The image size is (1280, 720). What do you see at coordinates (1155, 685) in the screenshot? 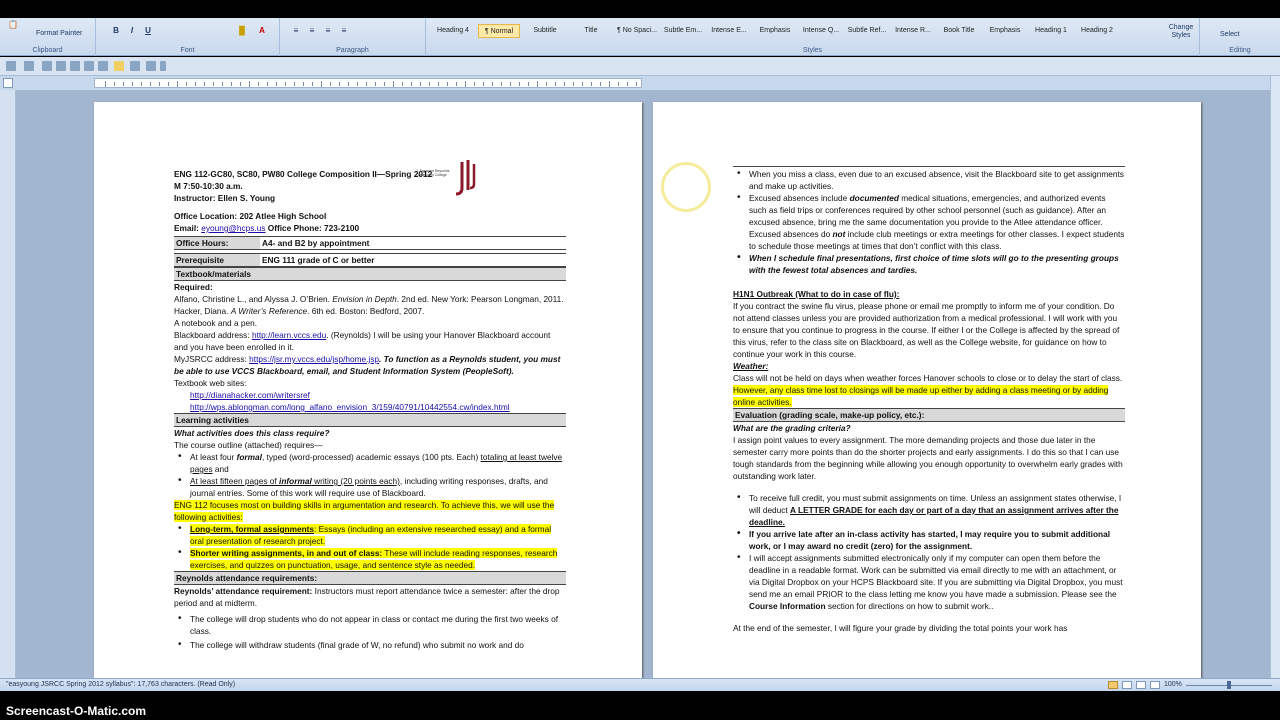
I see `outline-view-icon` at bounding box center [1155, 685].